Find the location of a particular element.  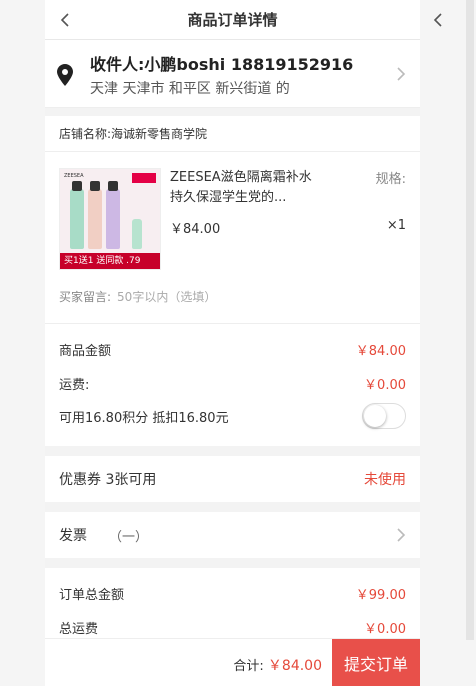

points-row: 可用16.80积分 抵扣16.80元 is located at coordinates (199, 416).